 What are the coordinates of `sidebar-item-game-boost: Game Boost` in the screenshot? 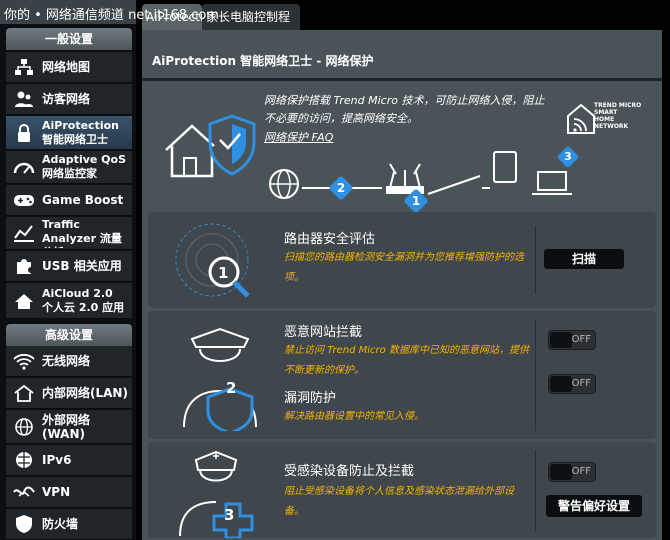 It's located at (69, 200).